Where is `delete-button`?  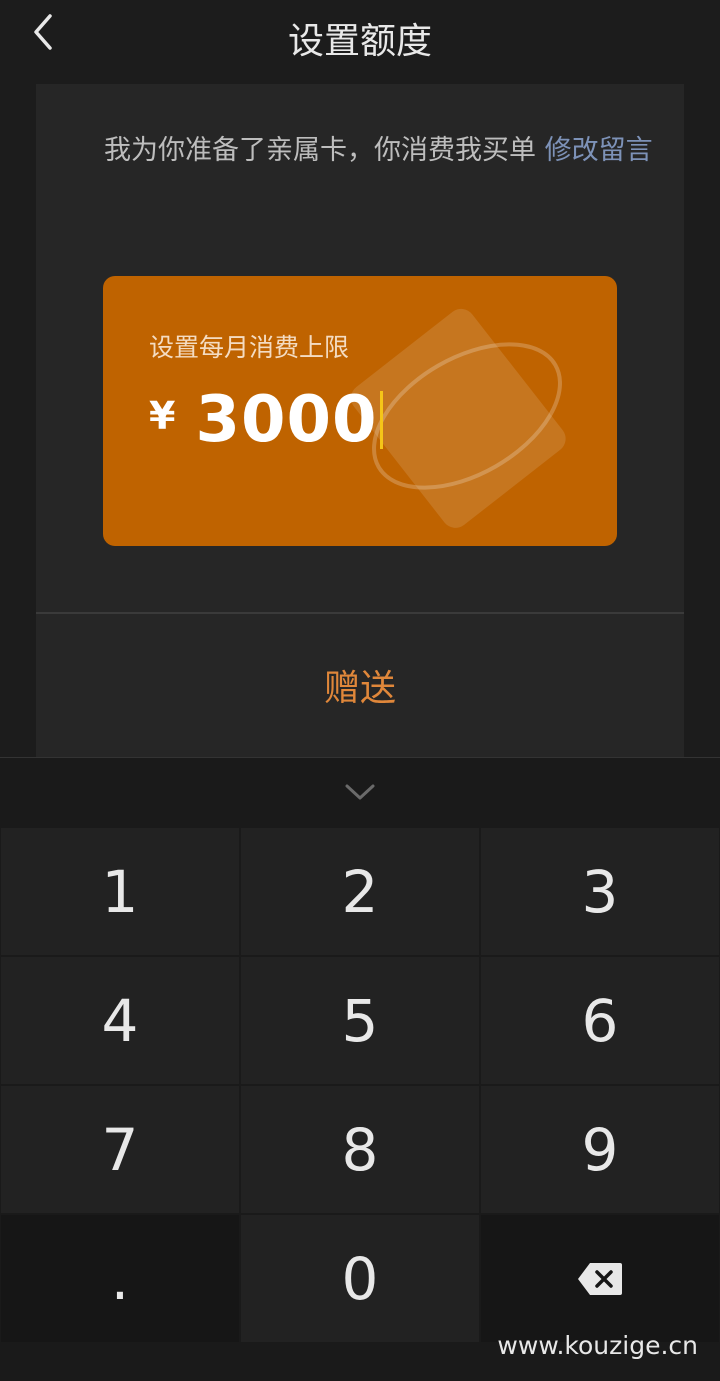
delete-button is located at coordinates (600, 1278).